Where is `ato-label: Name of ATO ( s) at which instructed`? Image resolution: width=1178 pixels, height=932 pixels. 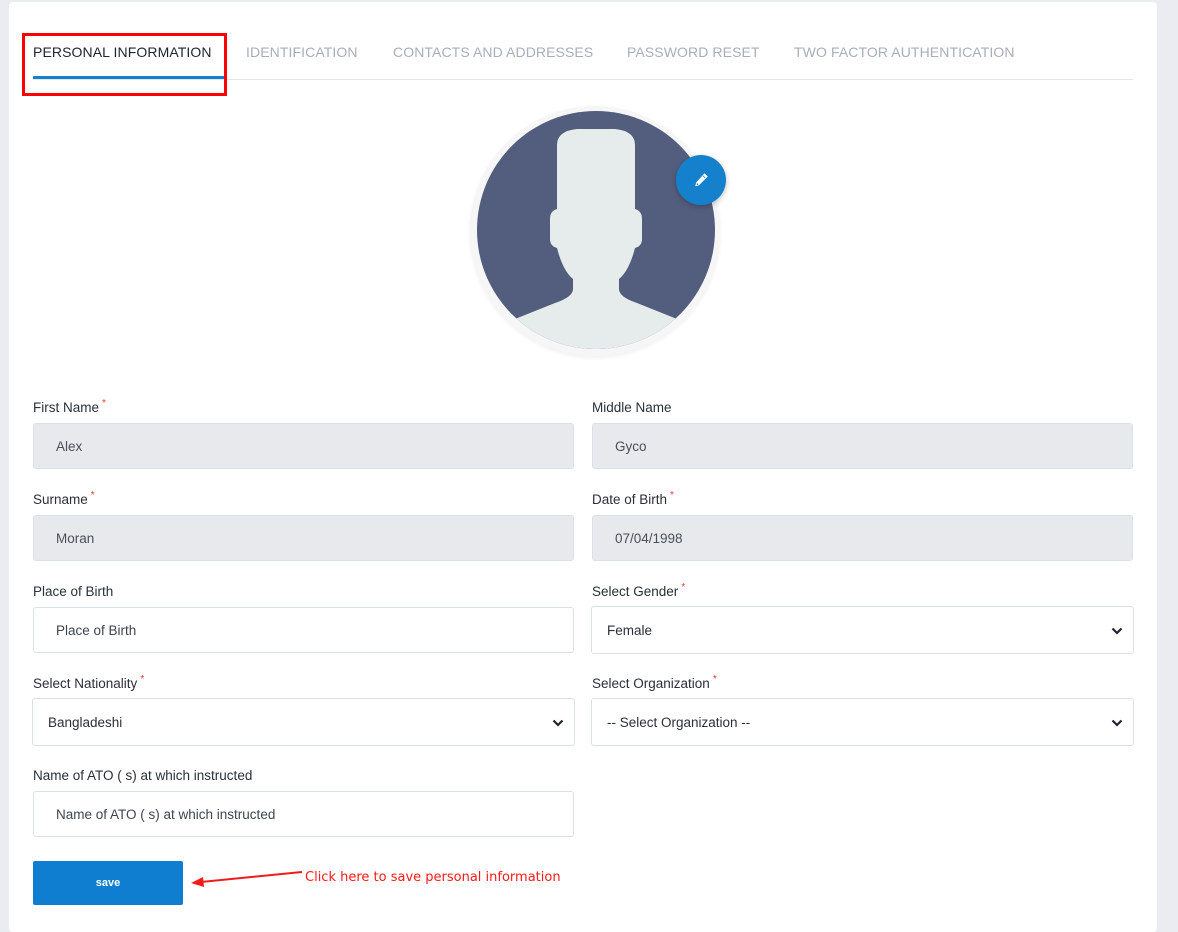 ato-label: Name of ATO ( s) at which instructed is located at coordinates (142, 775).